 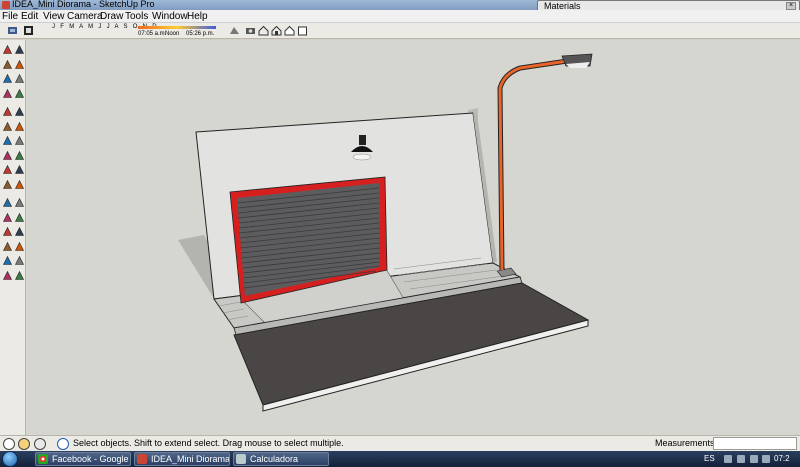 I want to click on rectangle-icon, so click(x=7, y=78).